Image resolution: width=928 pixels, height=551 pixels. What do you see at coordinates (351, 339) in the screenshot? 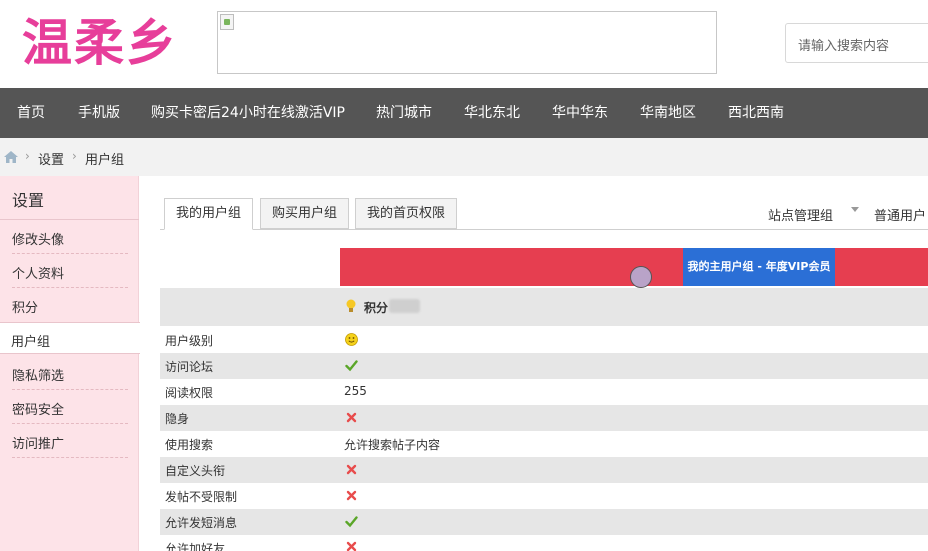
I see `smile-icon` at bounding box center [351, 339].